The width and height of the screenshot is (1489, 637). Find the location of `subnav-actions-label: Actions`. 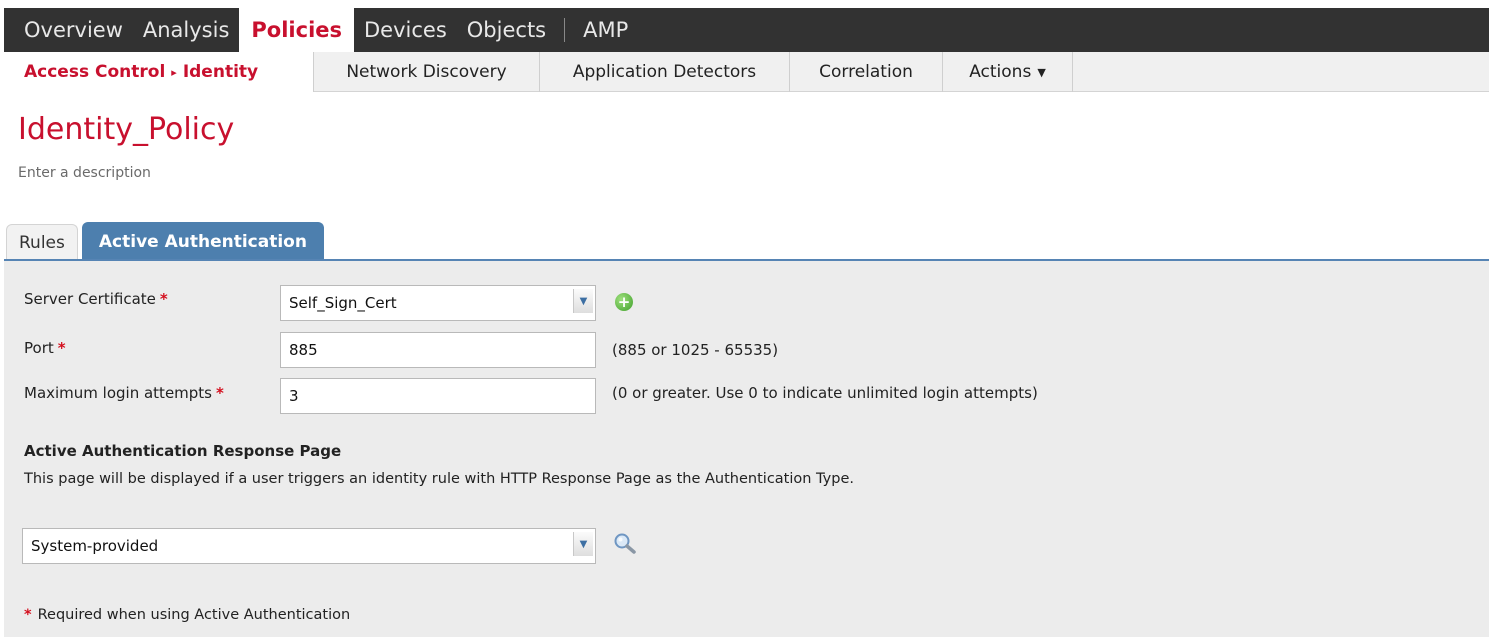

subnav-actions-label: Actions is located at coordinates (1000, 72).